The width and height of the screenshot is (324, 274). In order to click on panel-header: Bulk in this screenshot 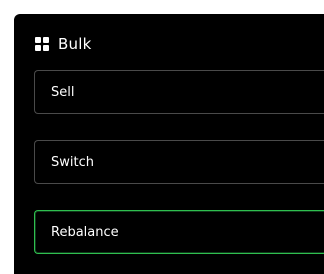, I will do `click(63, 44)`.